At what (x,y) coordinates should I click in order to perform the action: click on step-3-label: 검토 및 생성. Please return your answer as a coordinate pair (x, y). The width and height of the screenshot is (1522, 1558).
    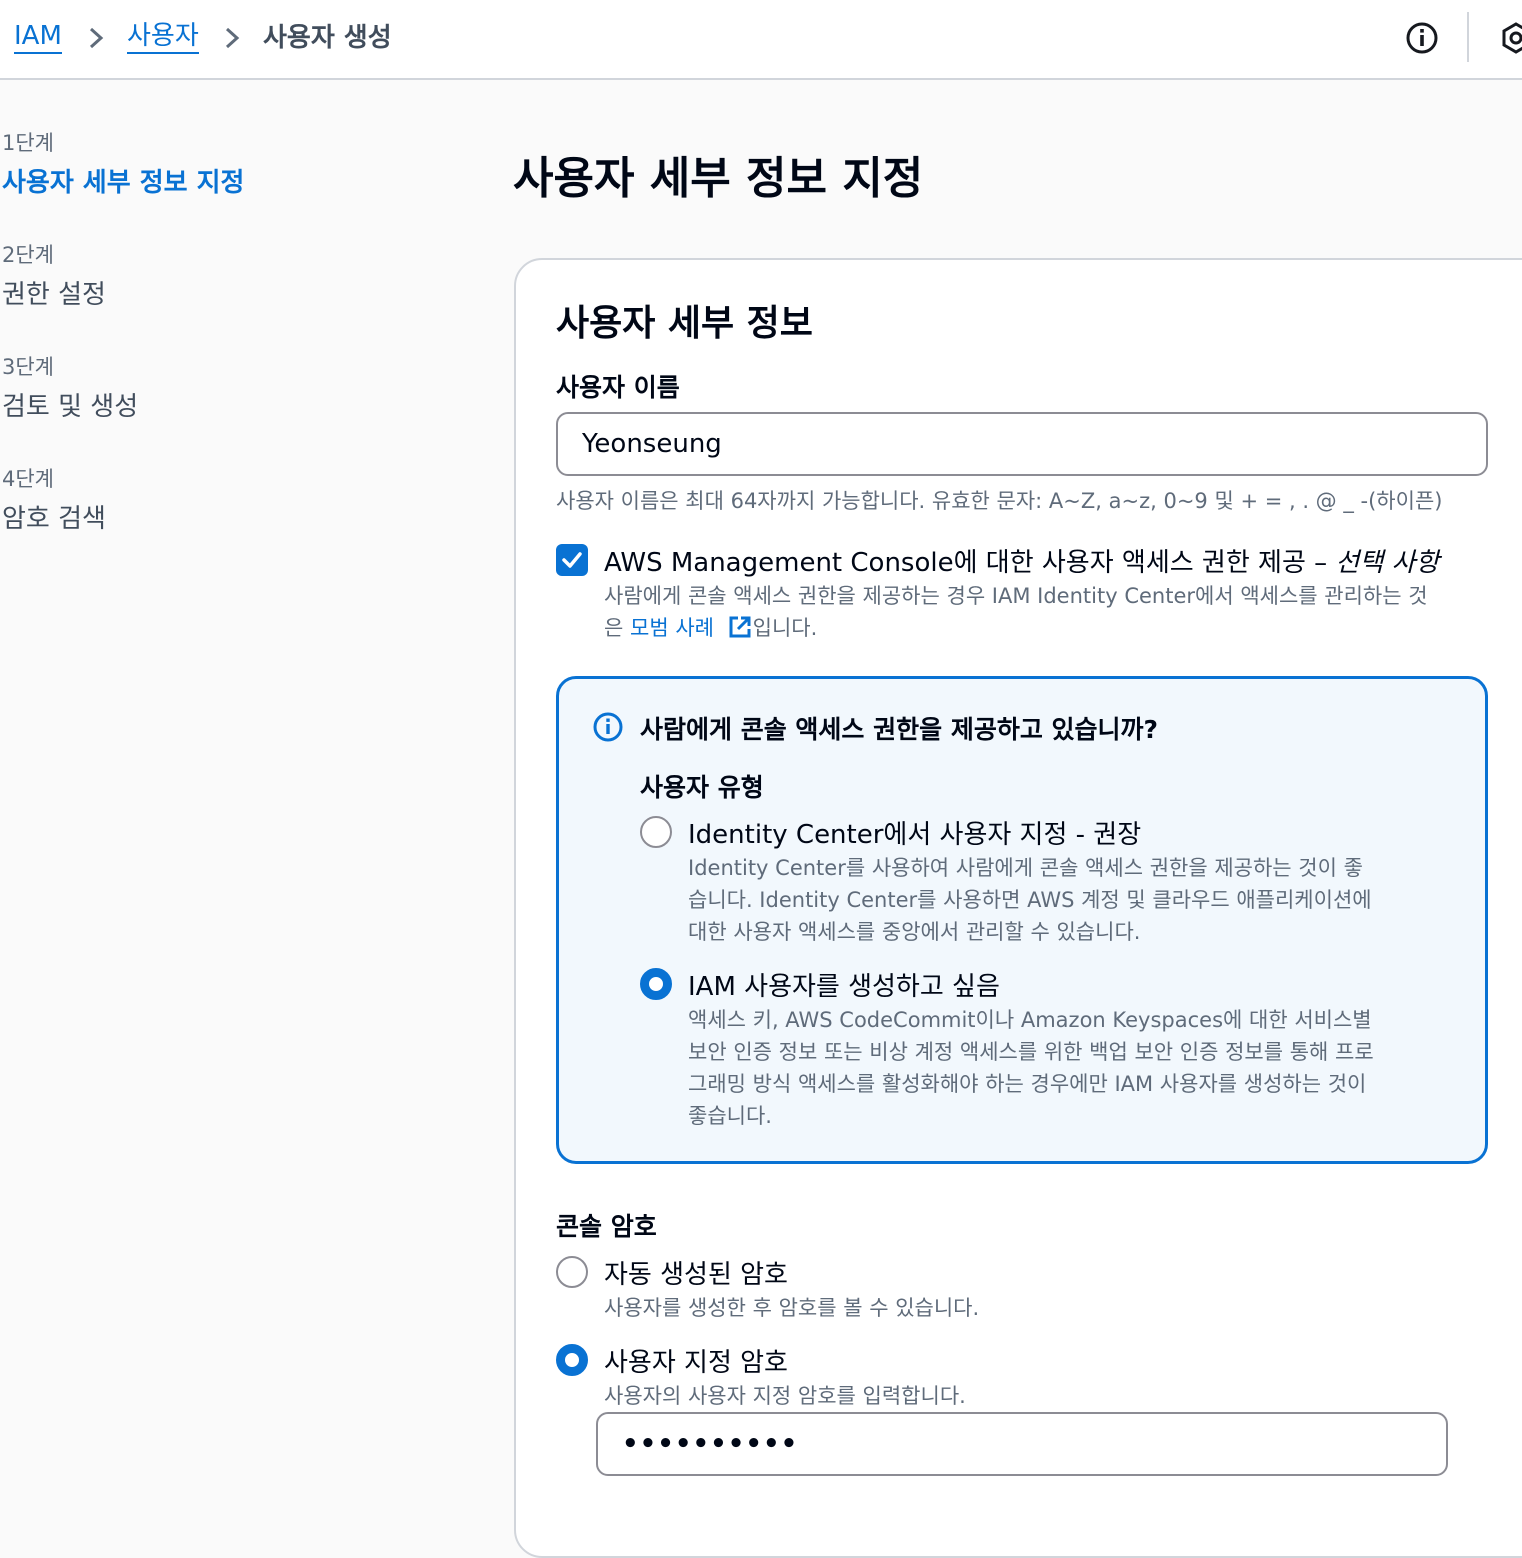
    Looking at the image, I should click on (70, 407).